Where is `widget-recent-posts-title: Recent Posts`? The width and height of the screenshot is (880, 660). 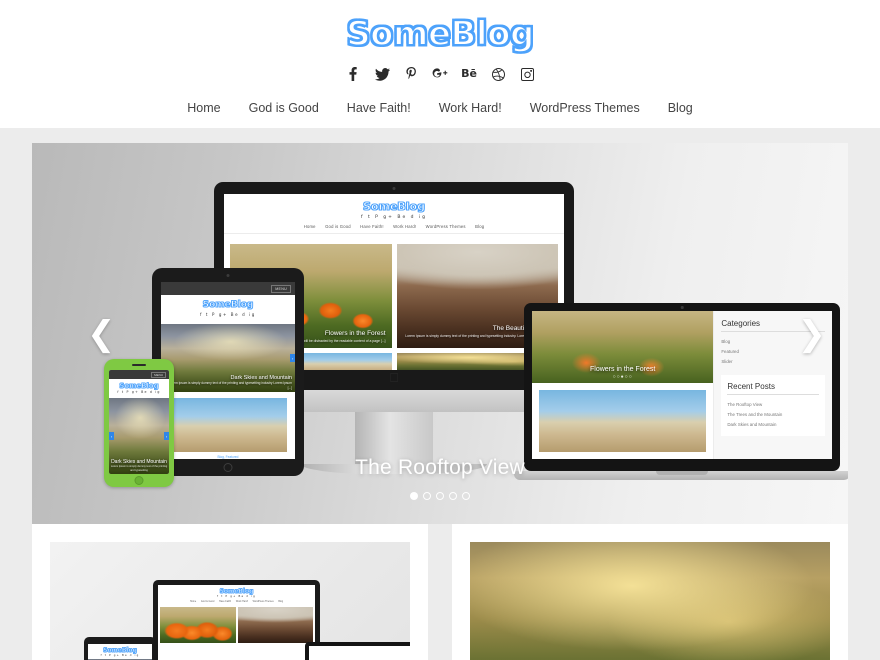 widget-recent-posts-title: Recent Posts is located at coordinates (773, 388).